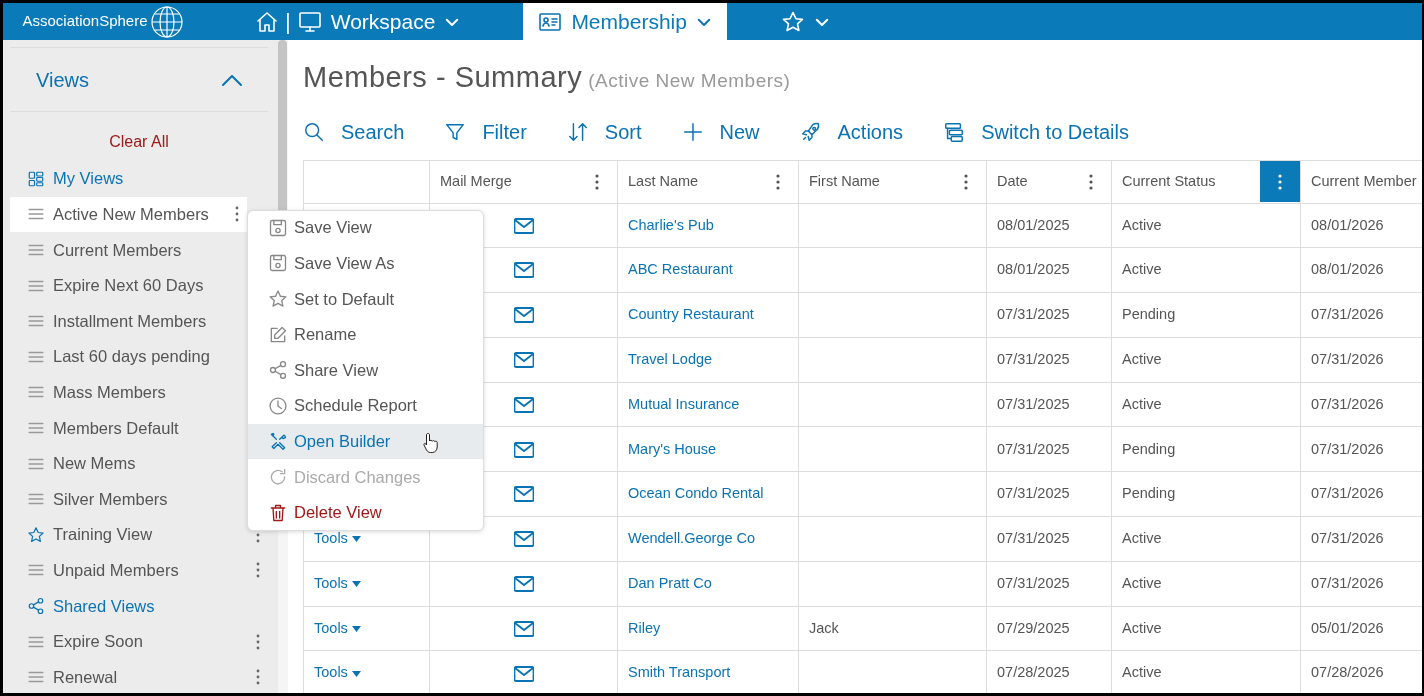 Image resolution: width=1424 pixels, height=696 pixels. I want to click on view-item: Unpaid Members, so click(139, 570).